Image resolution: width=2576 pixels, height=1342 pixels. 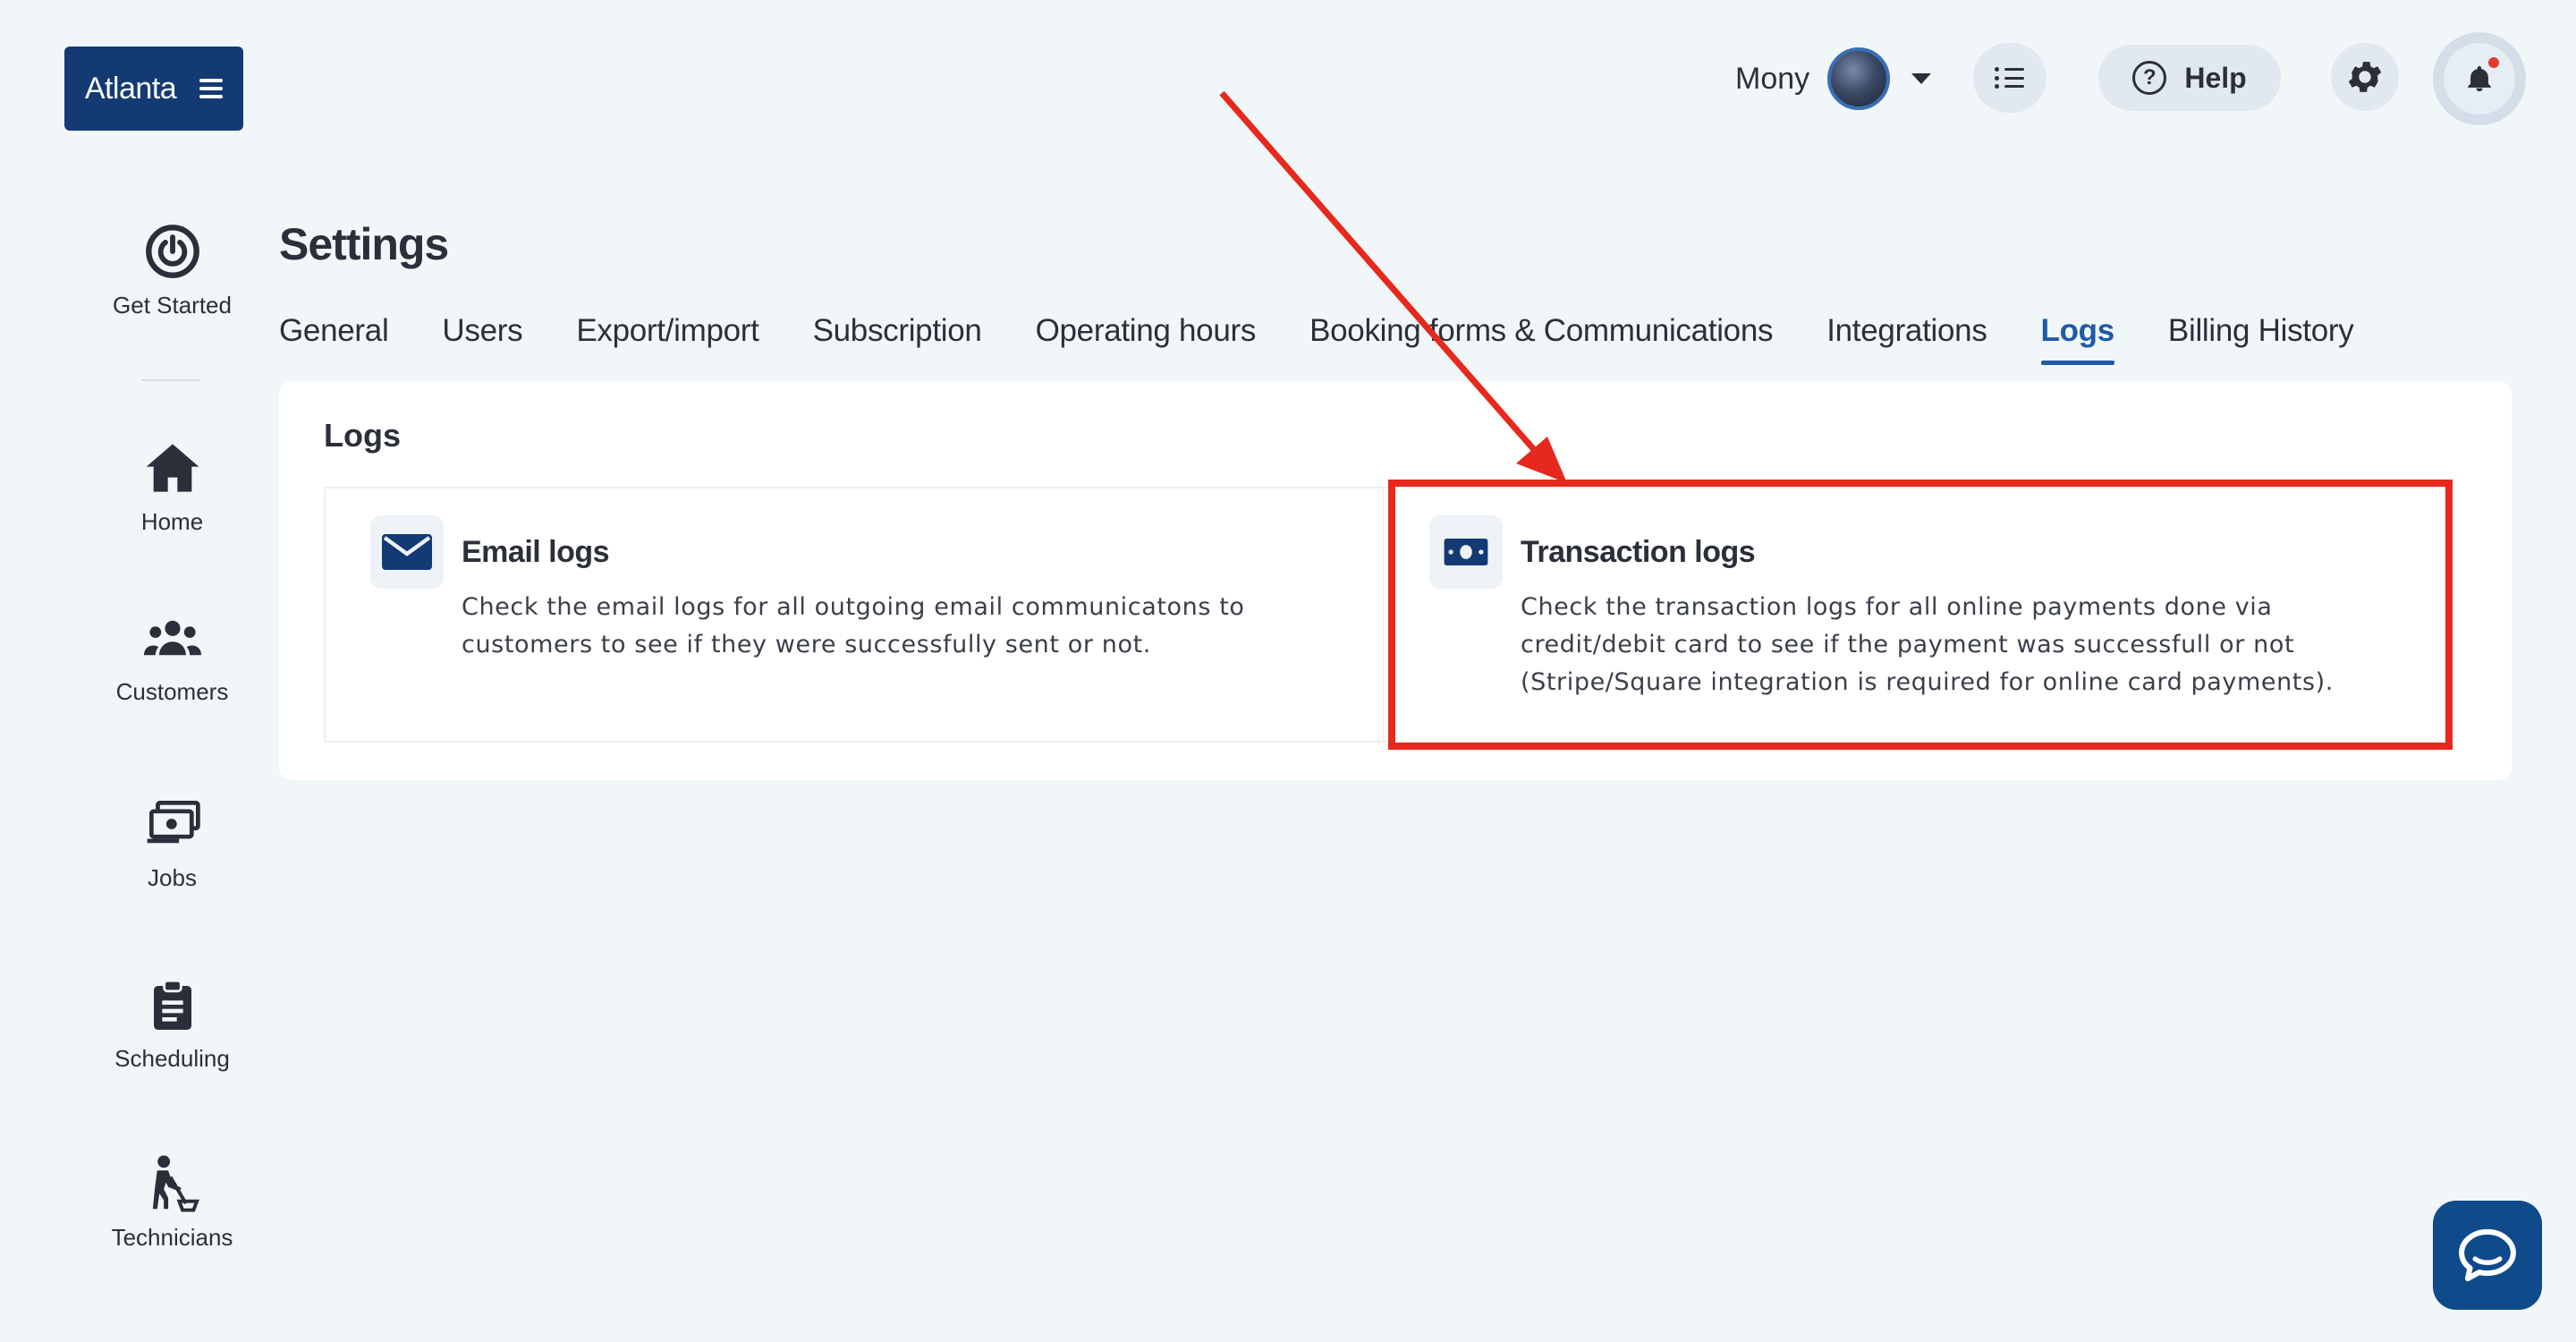 What do you see at coordinates (2077, 339) in the screenshot?
I see `tab-logs: Logs` at bounding box center [2077, 339].